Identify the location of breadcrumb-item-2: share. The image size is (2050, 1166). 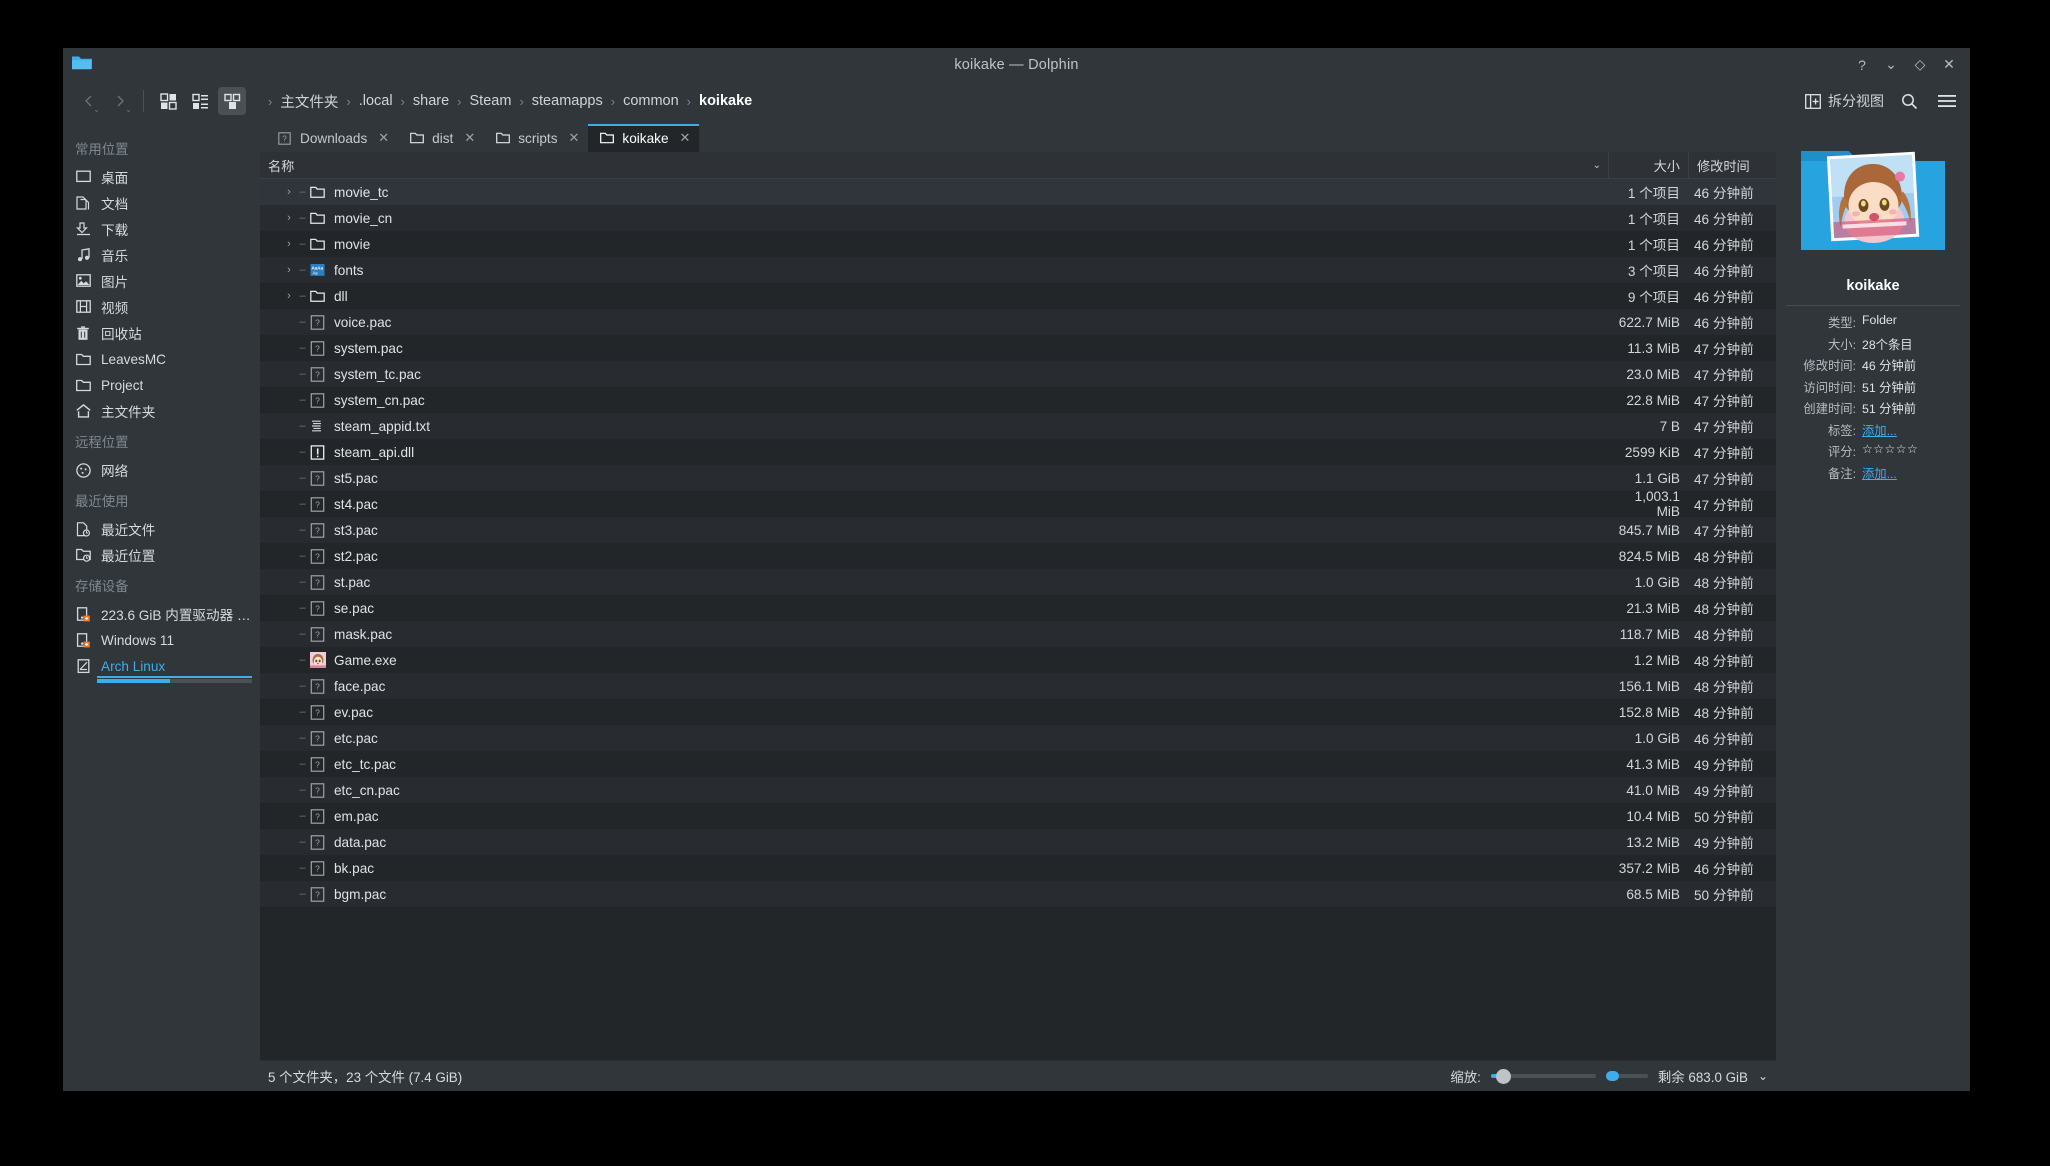
(431, 101).